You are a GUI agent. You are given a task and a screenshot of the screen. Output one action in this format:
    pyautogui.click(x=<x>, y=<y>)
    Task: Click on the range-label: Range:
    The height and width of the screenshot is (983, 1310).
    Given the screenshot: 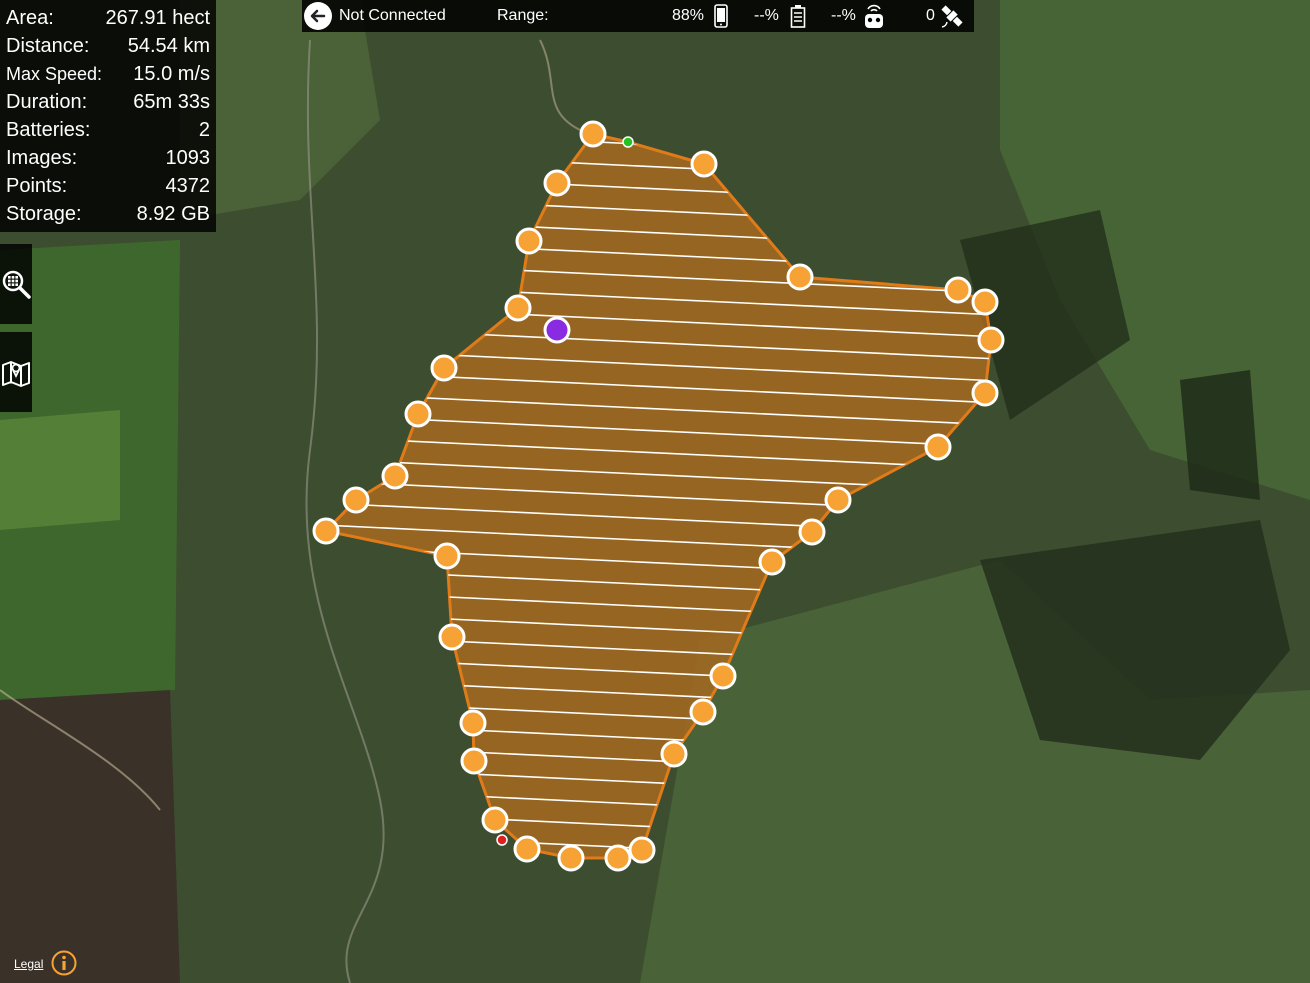 What is the action you would take?
    pyautogui.click(x=523, y=15)
    